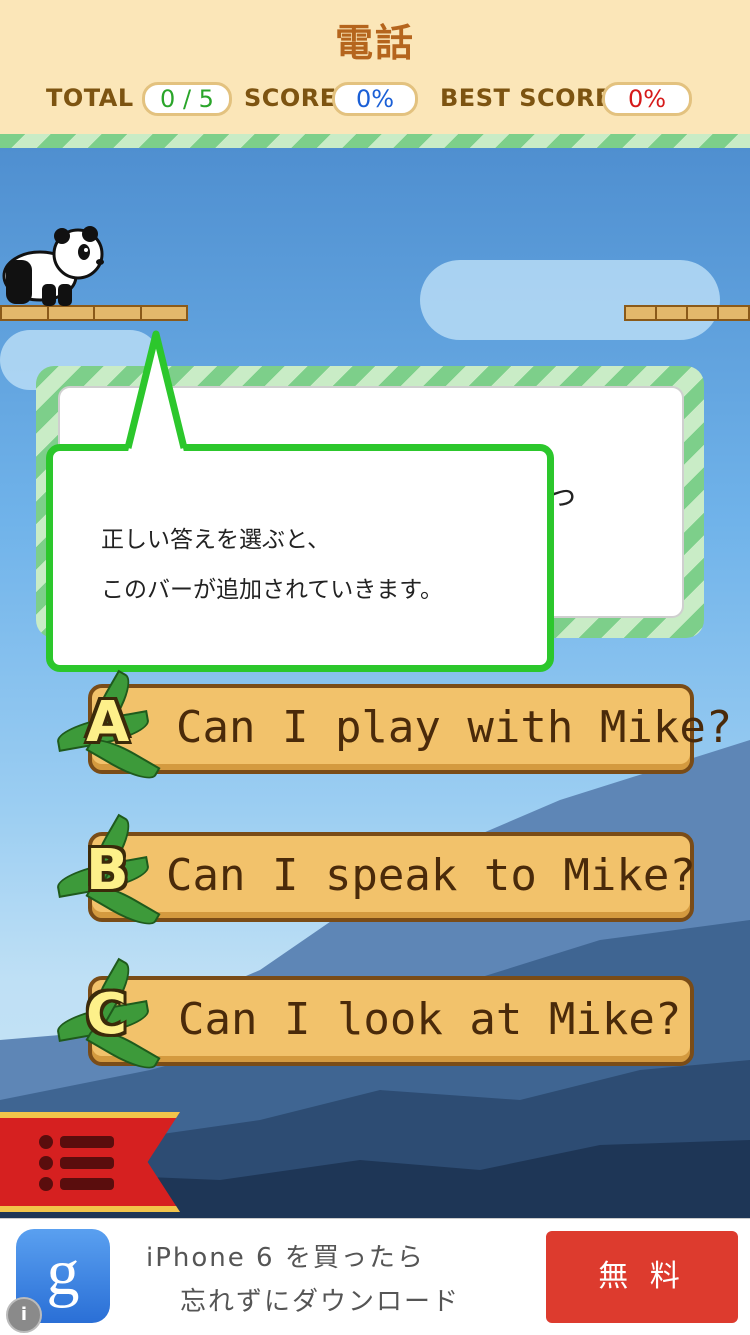  I want to click on ad-banner: g iPhone 6 を買ったら 忘れずにダウンロード 無 料 i, so click(375, 1276).